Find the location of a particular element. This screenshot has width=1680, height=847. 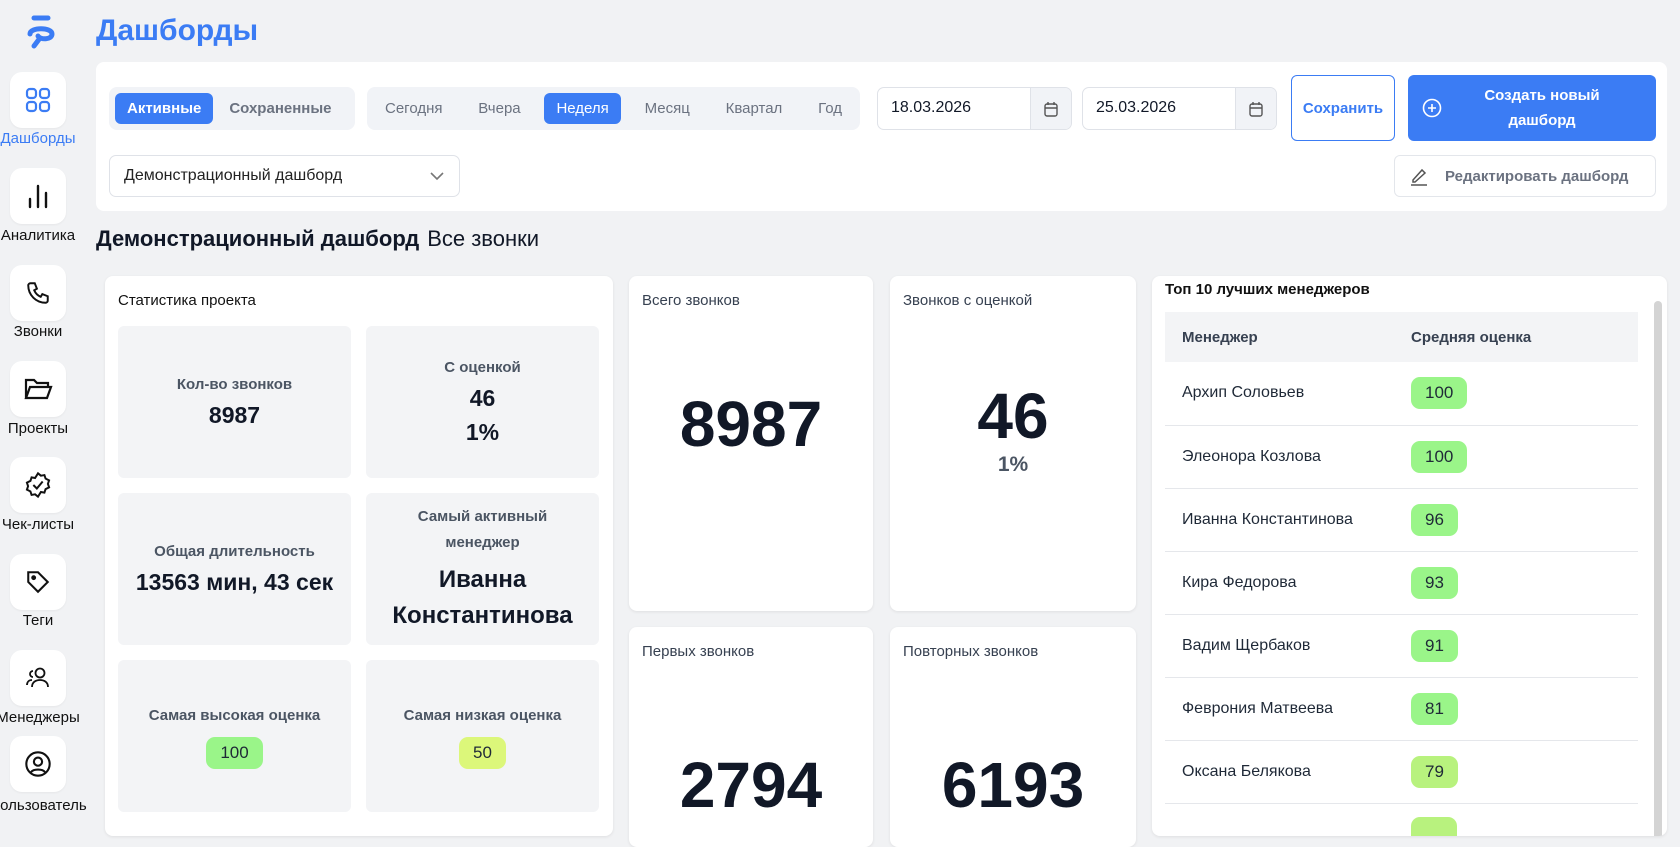

stat-rated-tile: С оценкой 46 1% is located at coordinates (482, 402).